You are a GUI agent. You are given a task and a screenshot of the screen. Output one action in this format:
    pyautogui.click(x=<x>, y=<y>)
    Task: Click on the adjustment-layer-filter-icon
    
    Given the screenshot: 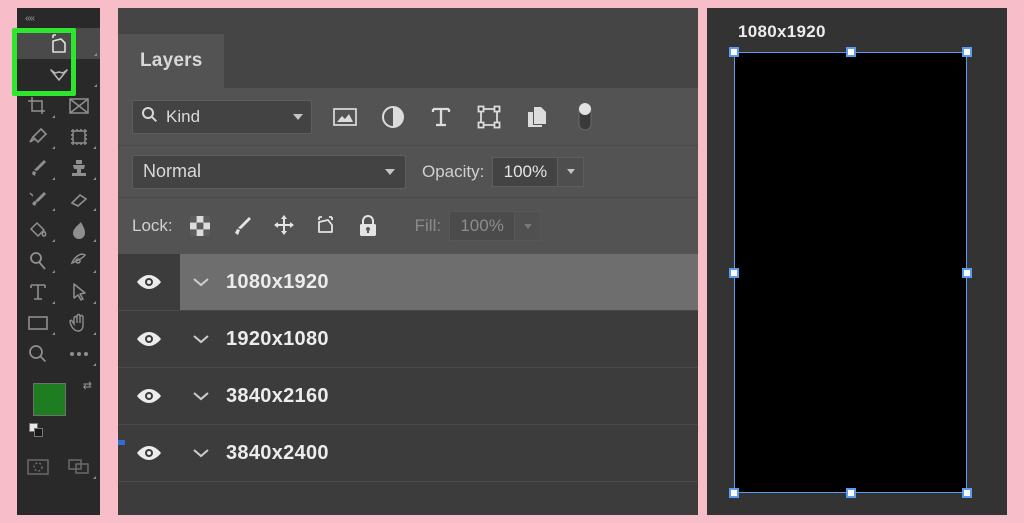 What is the action you would take?
    pyautogui.click(x=393, y=117)
    